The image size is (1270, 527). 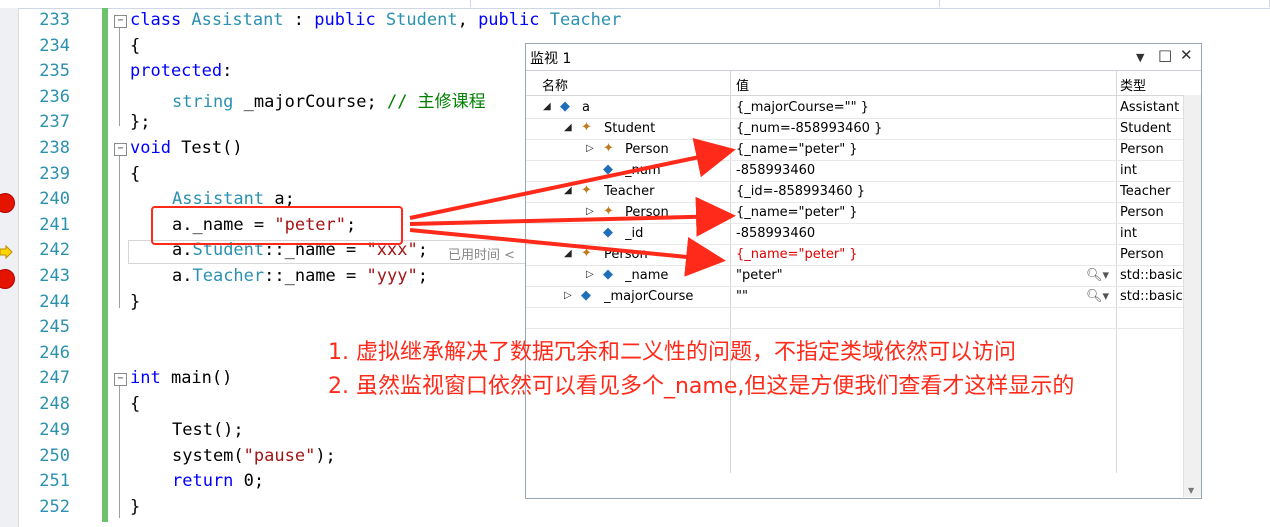 I want to click on arrow-to-teacher-person, so click(x=572, y=216).